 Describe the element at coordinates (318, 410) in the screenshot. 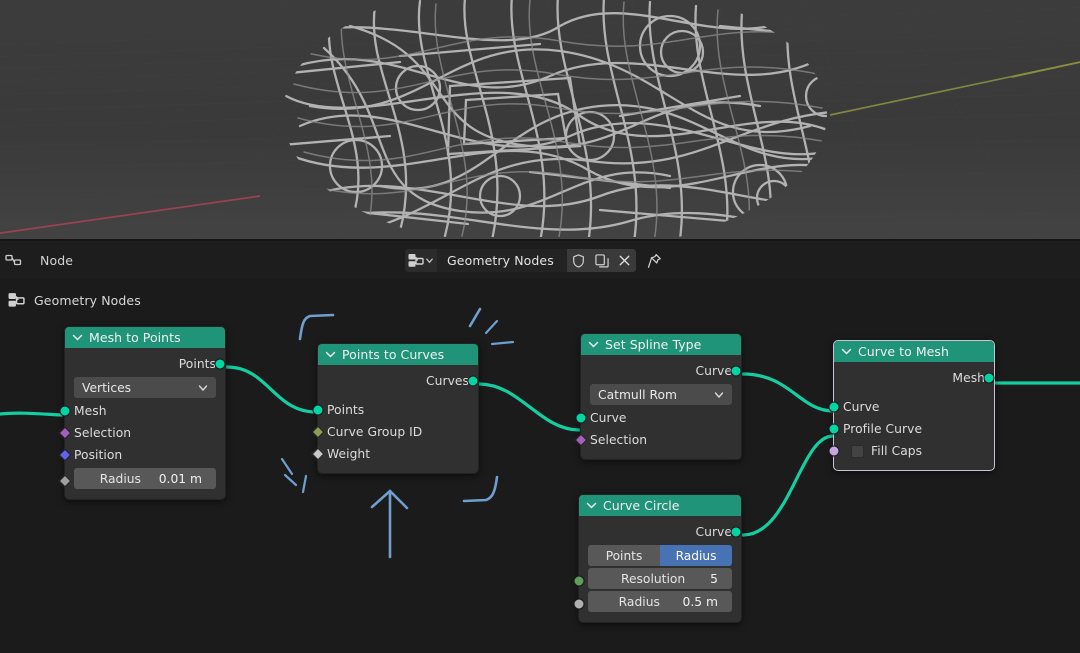

I see `socket-points-input` at that location.